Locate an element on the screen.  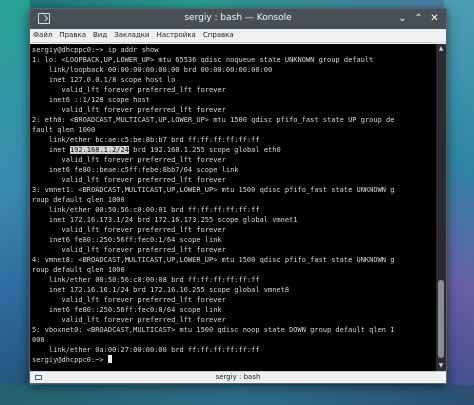
tab-bar: sergiy : bash is located at coordinates (238, 377).